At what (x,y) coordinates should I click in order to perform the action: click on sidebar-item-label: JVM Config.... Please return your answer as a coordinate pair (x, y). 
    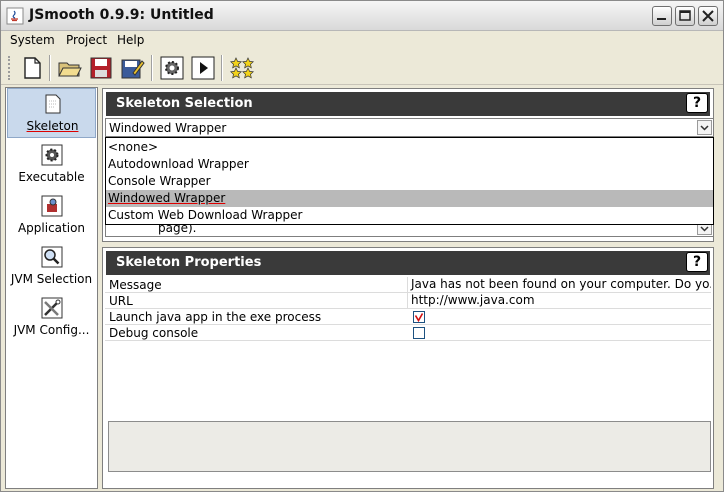
    Looking at the image, I should click on (51, 330).